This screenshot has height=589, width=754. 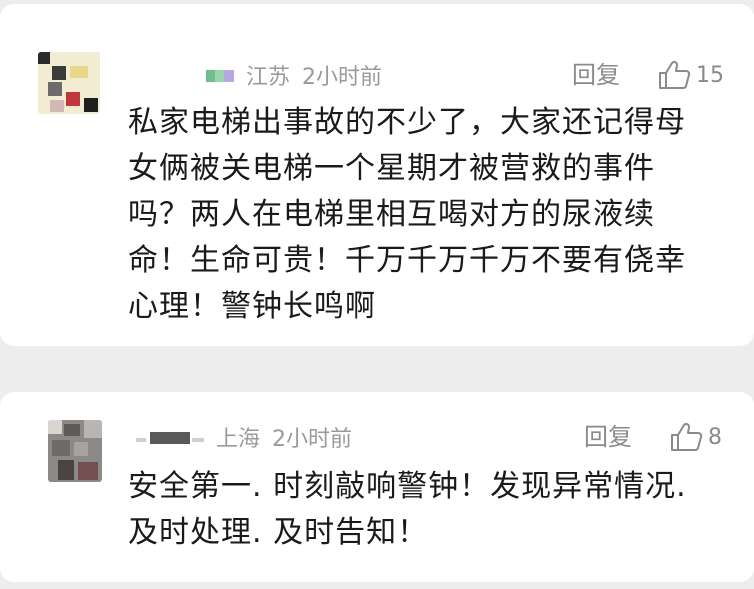 I want to click on like-count: 15, so click(x=710, y=75).